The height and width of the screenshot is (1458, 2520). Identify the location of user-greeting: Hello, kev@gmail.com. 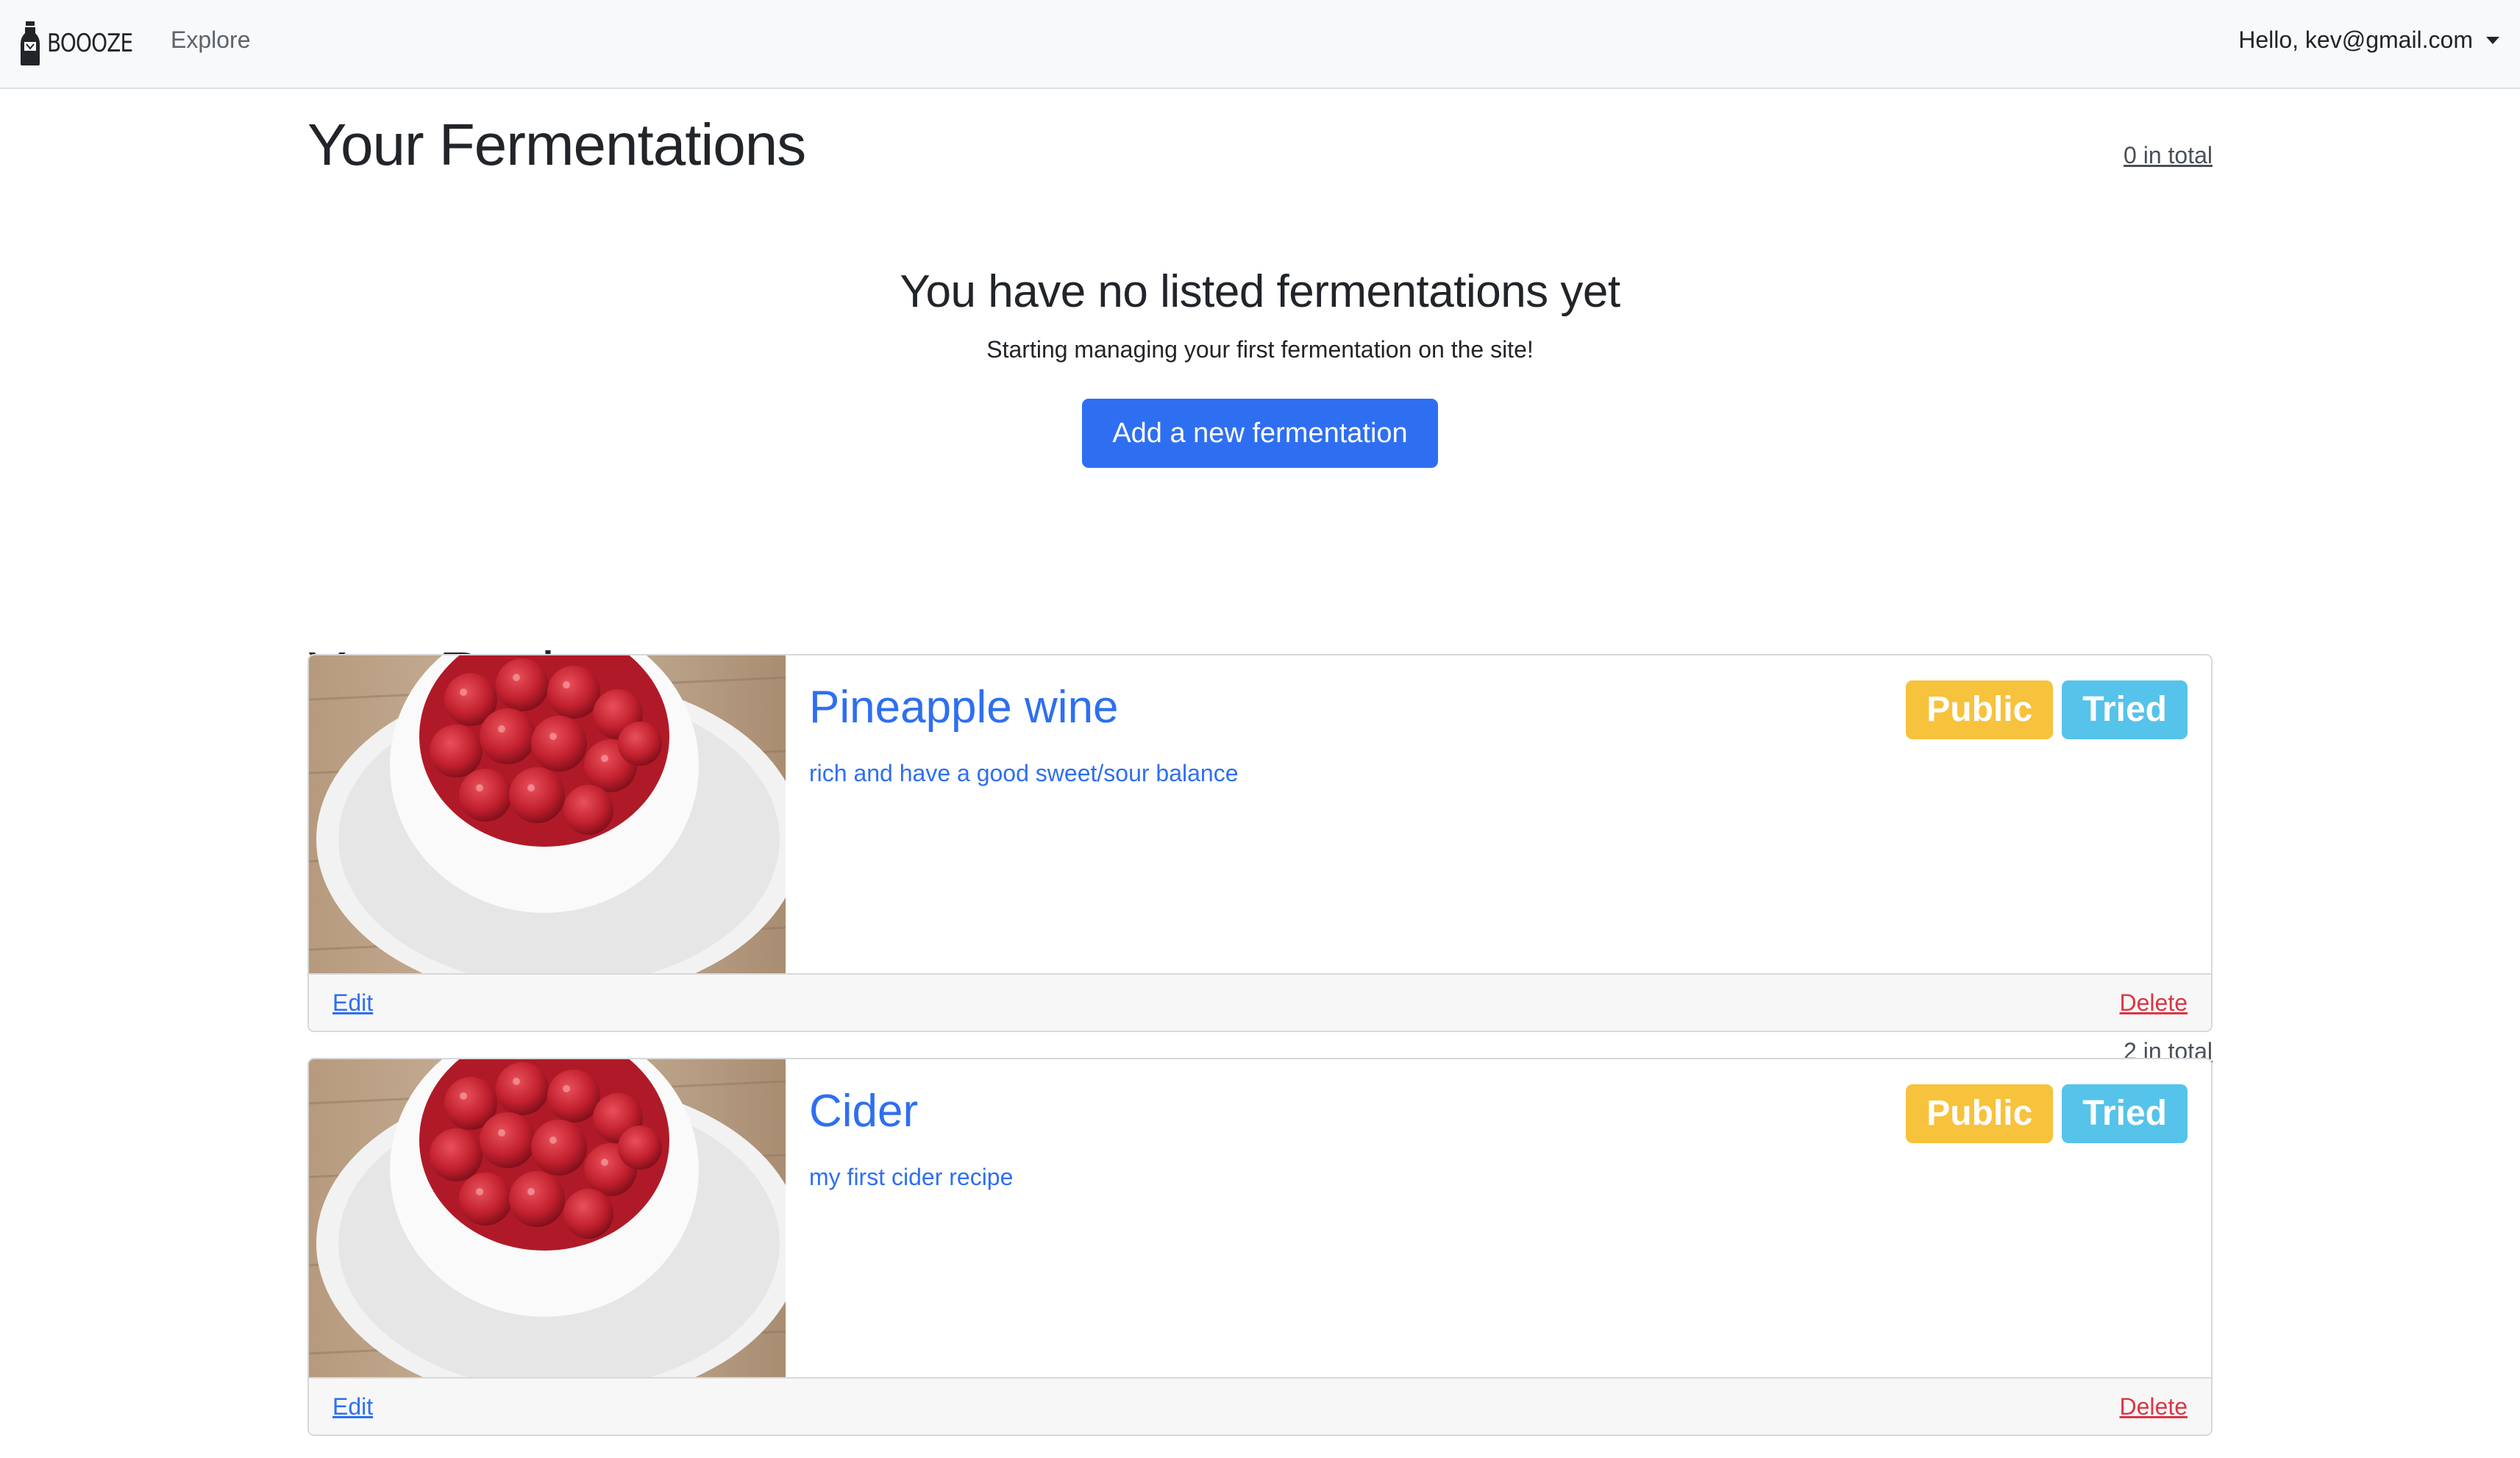
(2356, 39).